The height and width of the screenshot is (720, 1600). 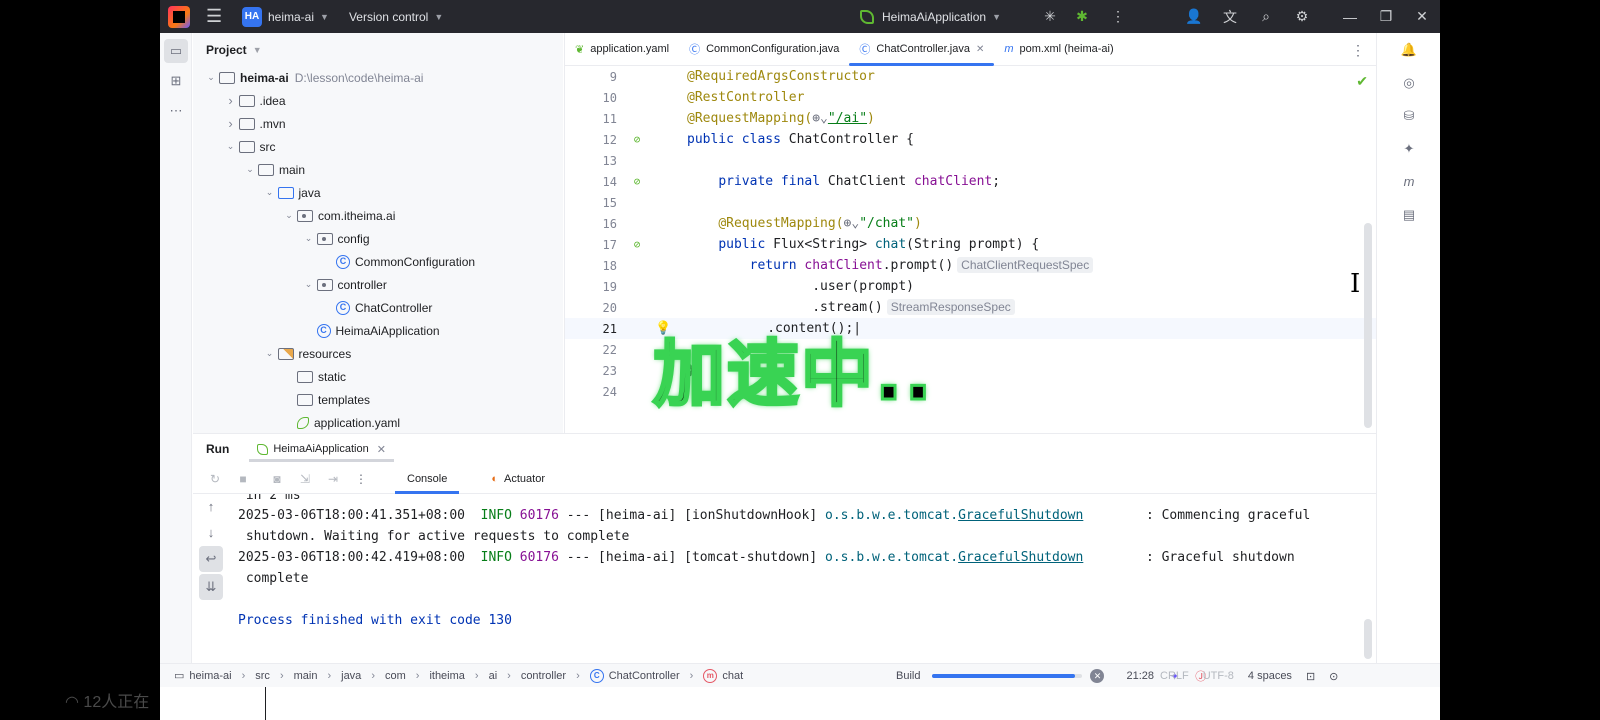 What do you see at coordinates (252, 16) in the screenshot?
I see `project-badge: HA` at bounding box center [252, 16].